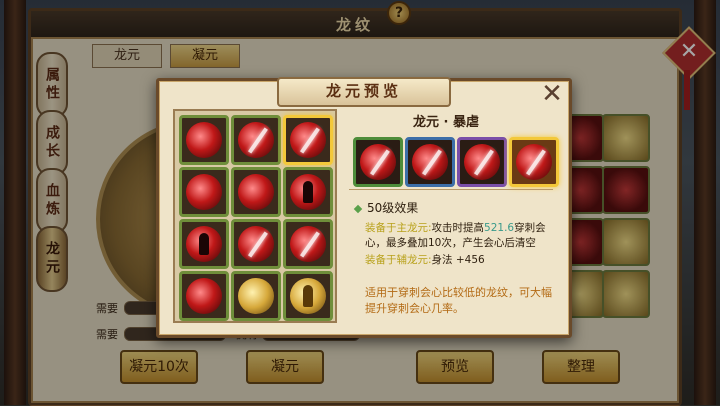 Image resolution: width=720 pixels, height=406 pixels. I want to click on effect-header: 50级效果, so click(385, 207).